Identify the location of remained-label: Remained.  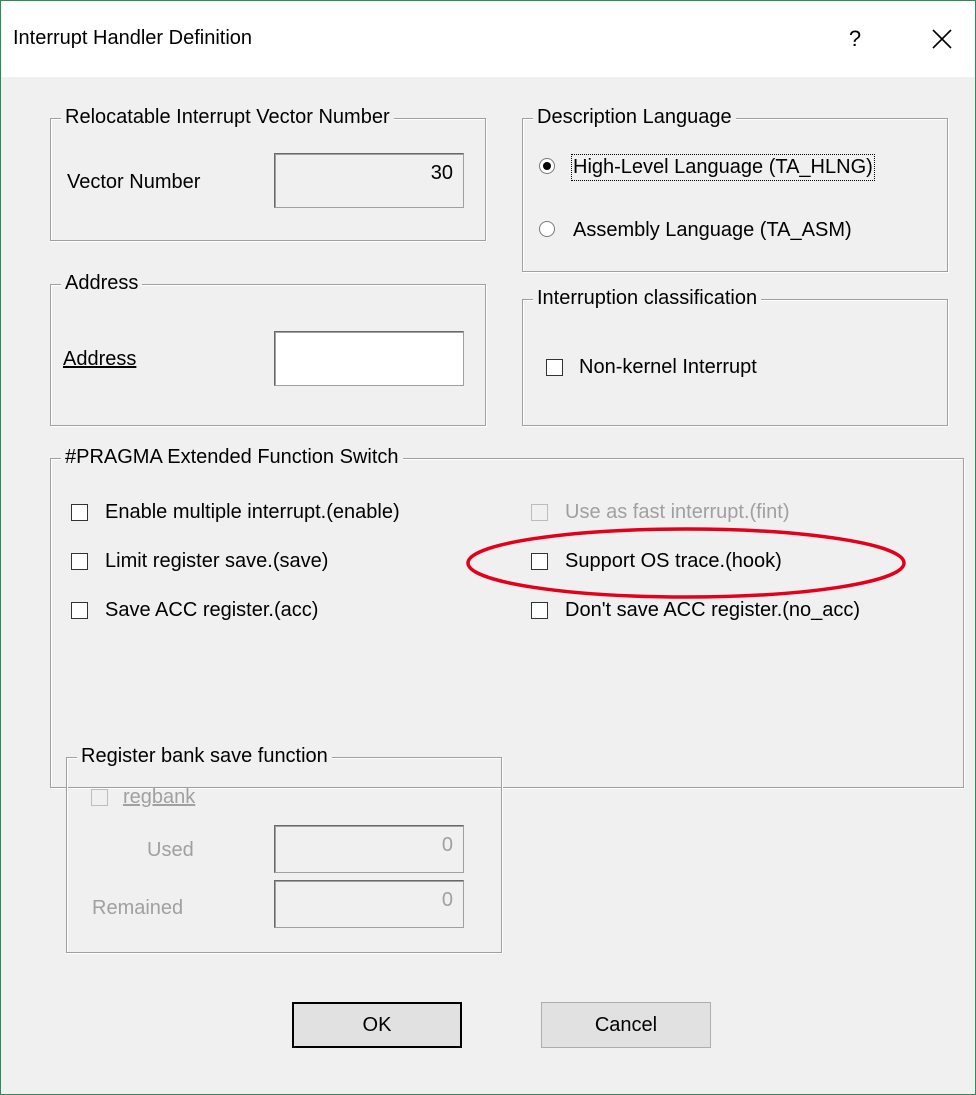
(138, 908).